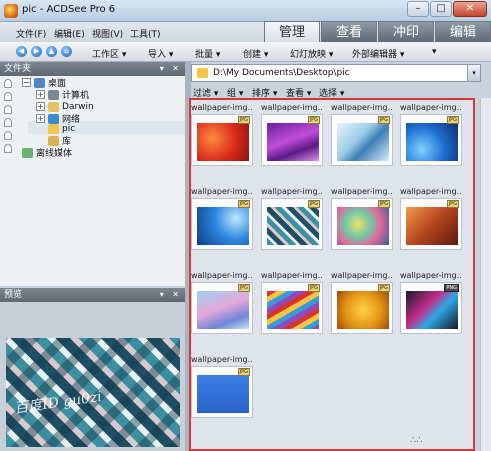 This screenshot has height=451, width=491. I want to click on menu-view: 视图(V), so click(107, 33).